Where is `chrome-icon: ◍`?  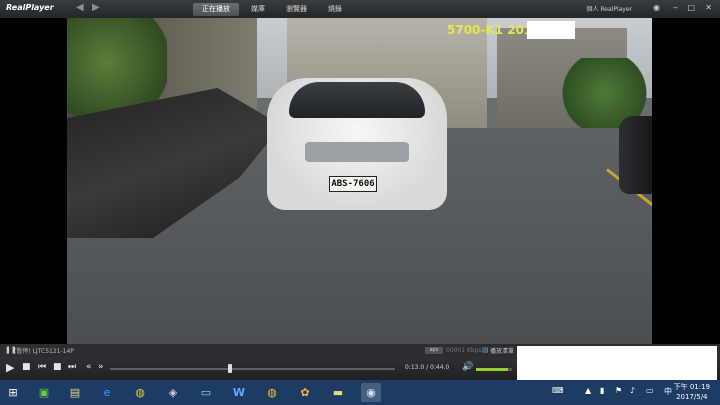
chrome-icon: ◍ is located at coordinates (140, 392).